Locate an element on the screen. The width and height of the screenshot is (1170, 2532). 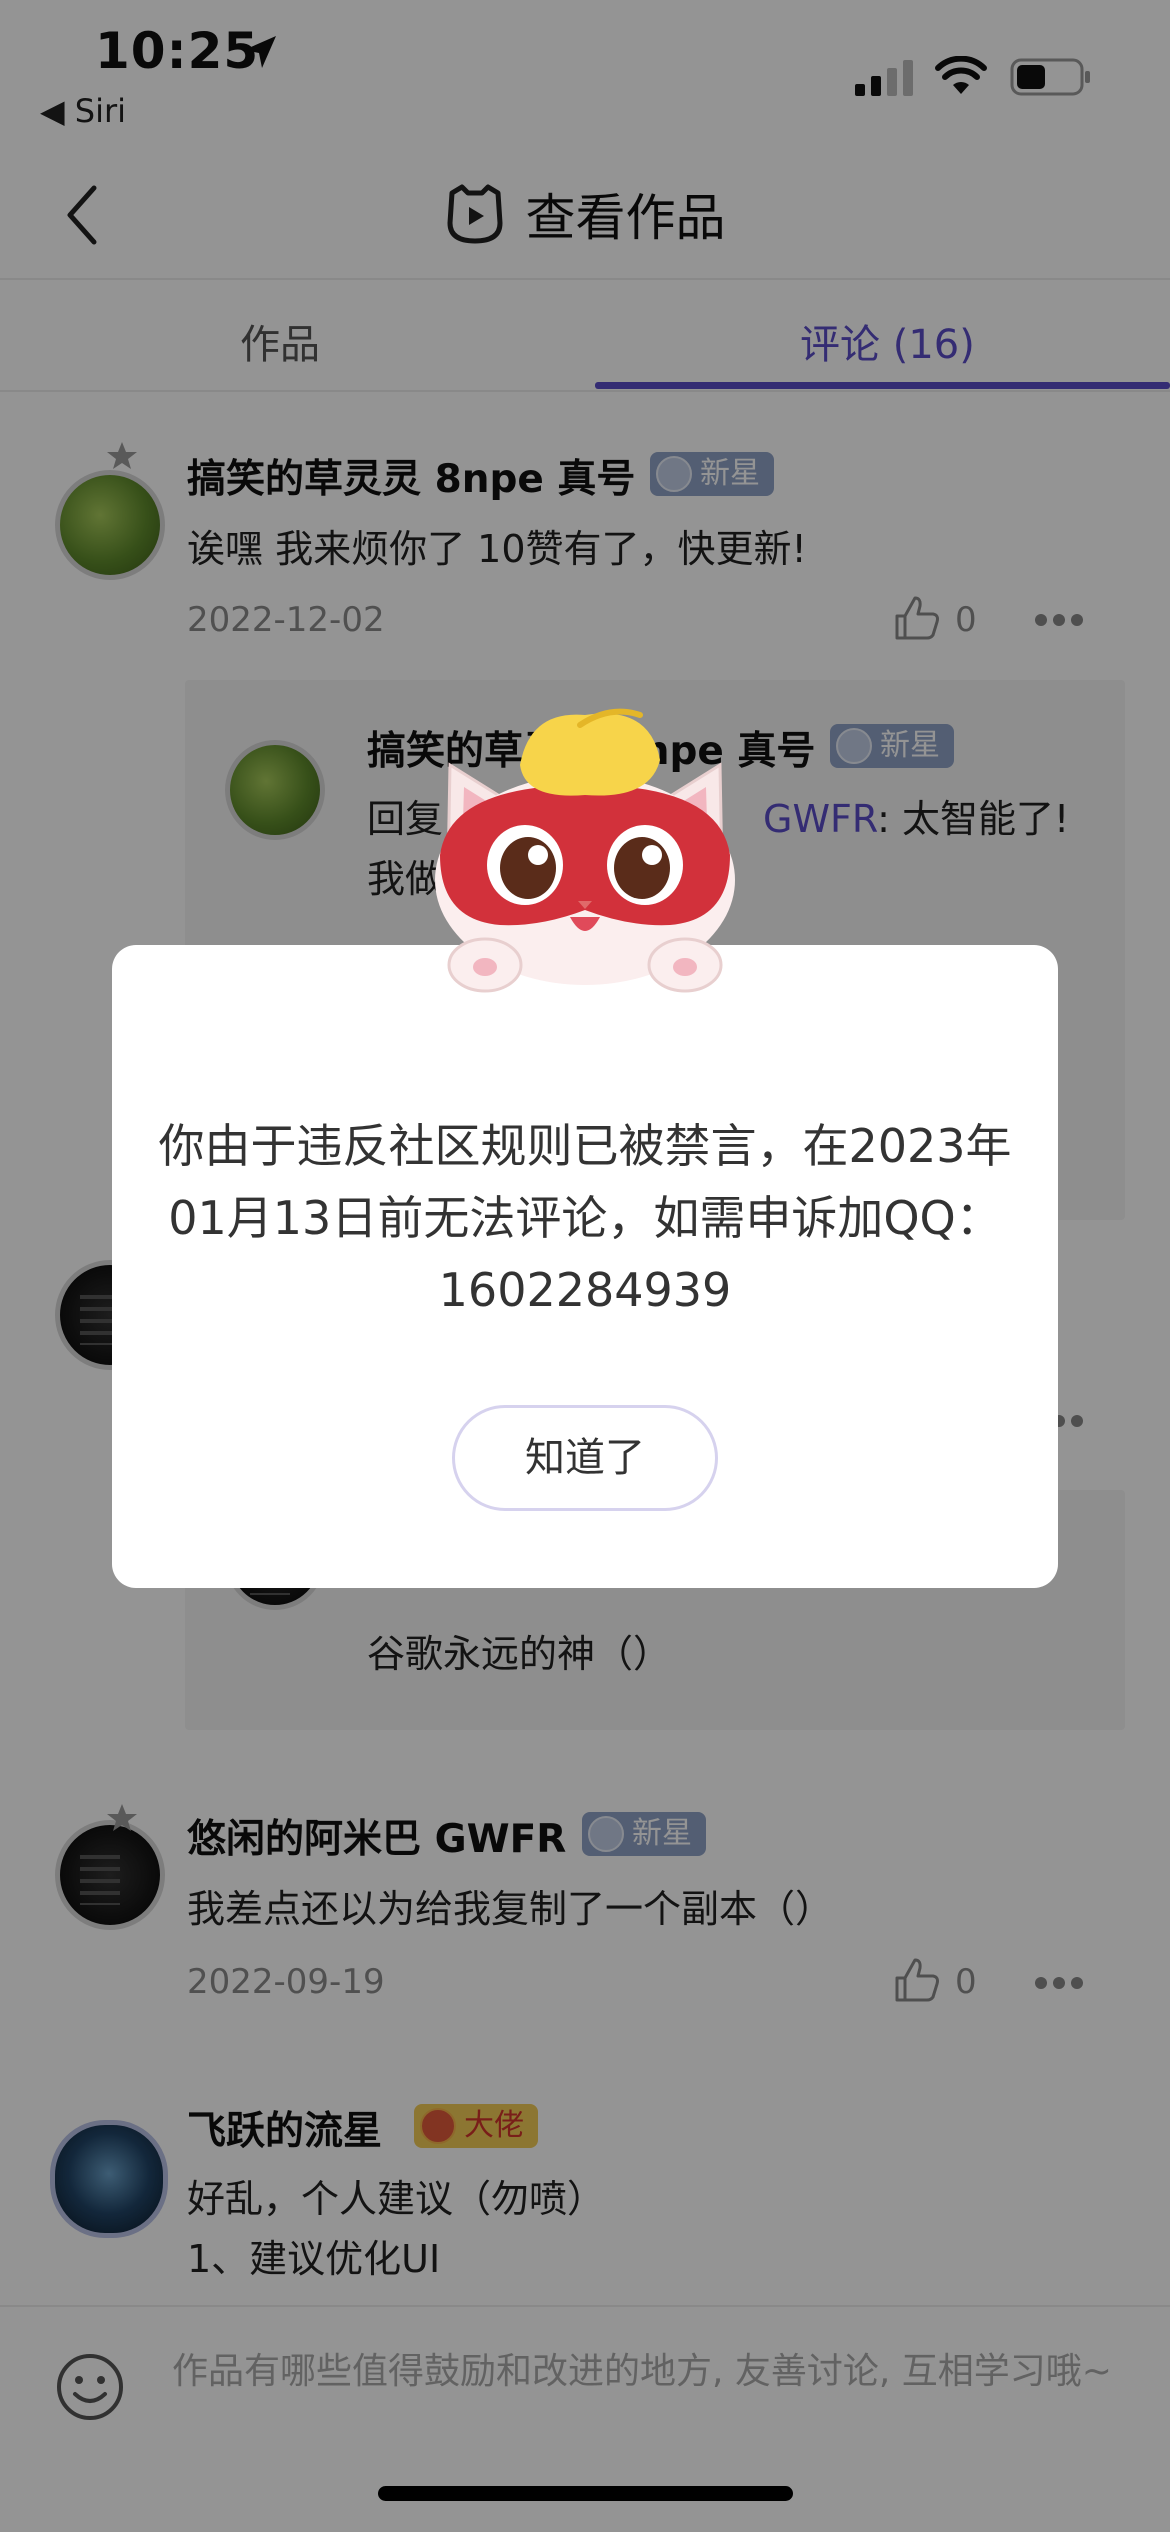
cat-mascot-illustration is located at coordinates (585, 850).